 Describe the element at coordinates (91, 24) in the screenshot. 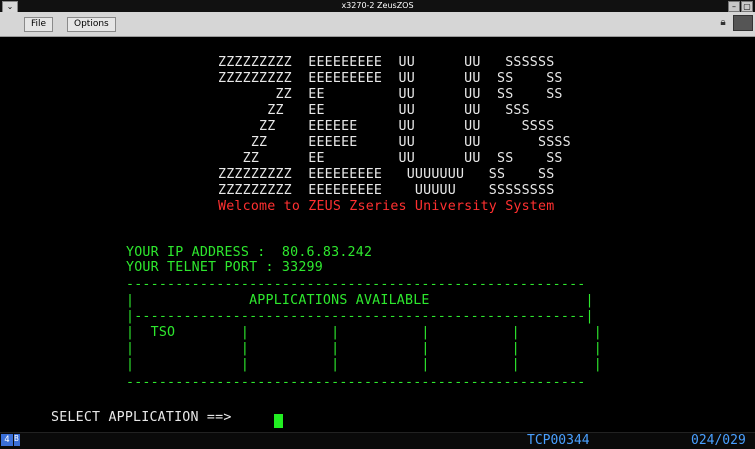

I see `options-menu-button: Options` at that location.